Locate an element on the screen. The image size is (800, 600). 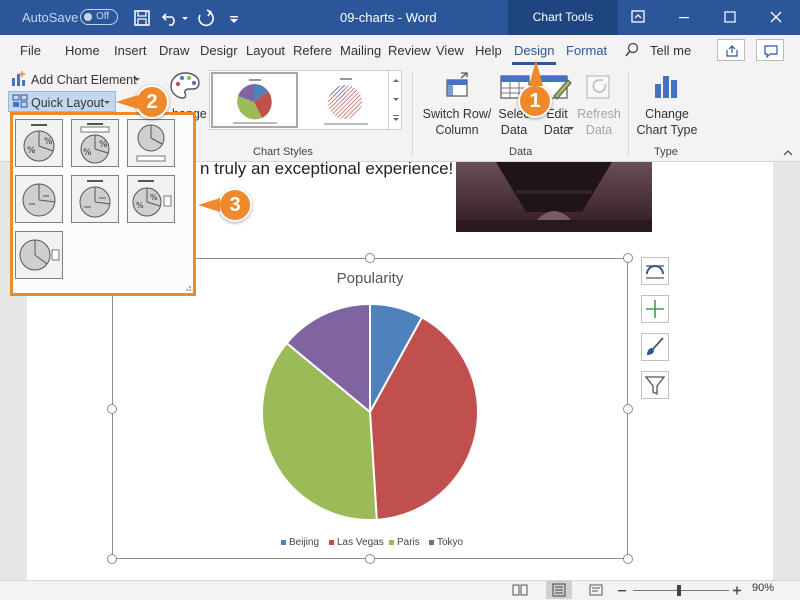
chevron-down-icon is located at coordinates (571, 128).